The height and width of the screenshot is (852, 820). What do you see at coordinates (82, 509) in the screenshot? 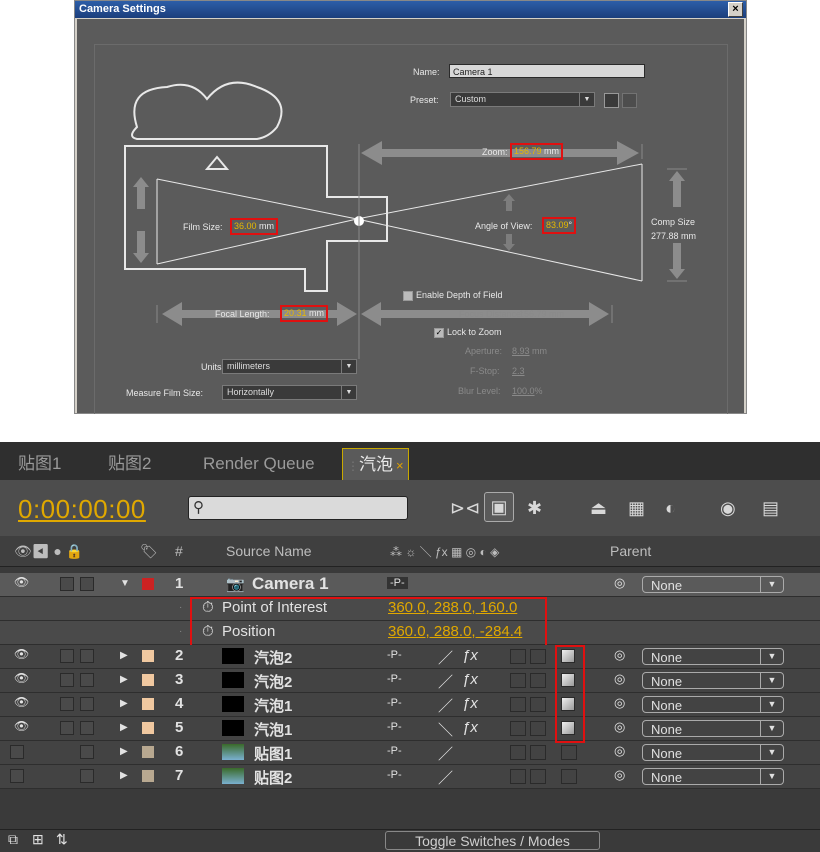
I see `timecode-display: 0:00:00:00` at bounding box center [82, 509].